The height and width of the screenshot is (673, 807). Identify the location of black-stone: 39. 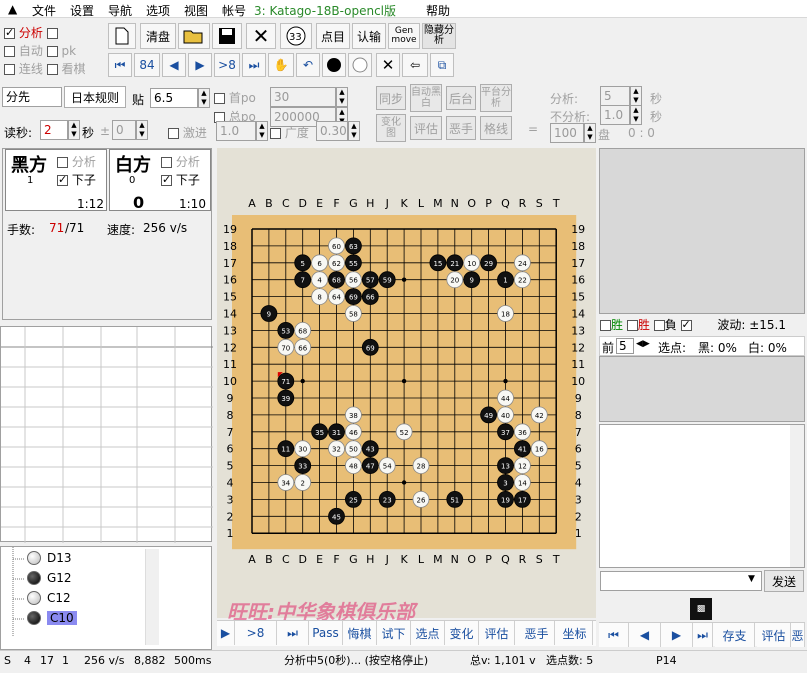
(286, 398).